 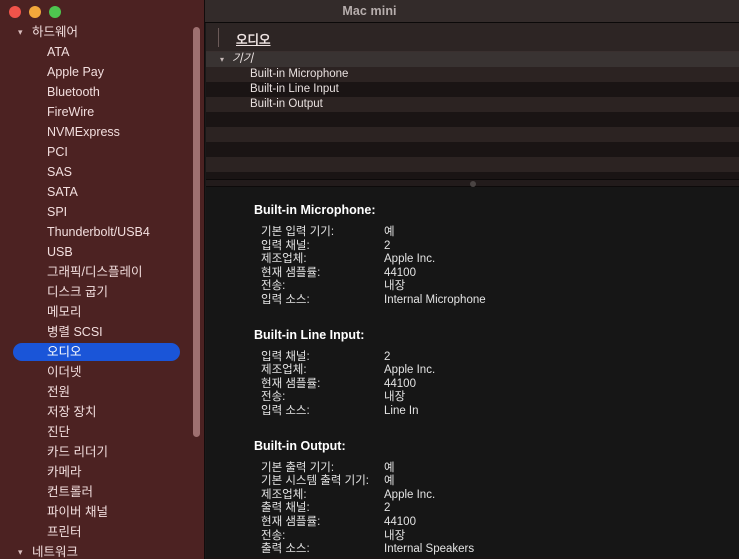 What do you see at coordinates (102, 172) in the screenshot?
I see `sidebar-item-7: SAS` at bounding box center [102, 172].